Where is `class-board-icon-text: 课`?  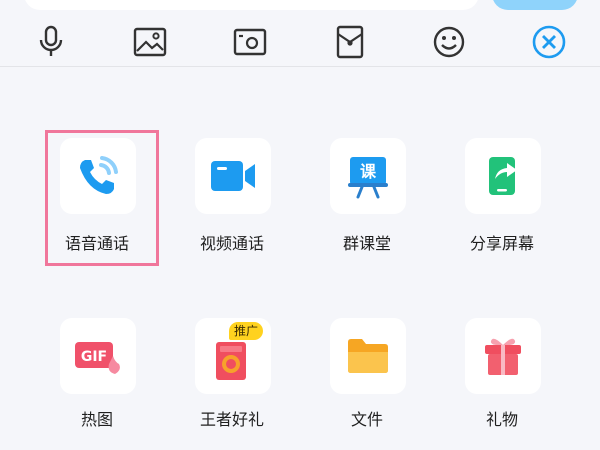
class-board-icon-text: 课 is located at coordinates (368, 171).